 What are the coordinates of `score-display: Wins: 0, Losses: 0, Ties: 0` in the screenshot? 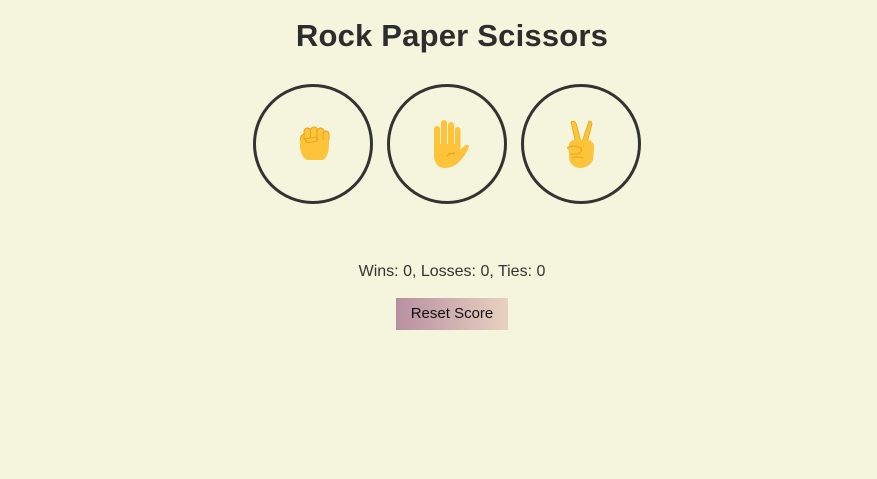 It's located at (452, 271).